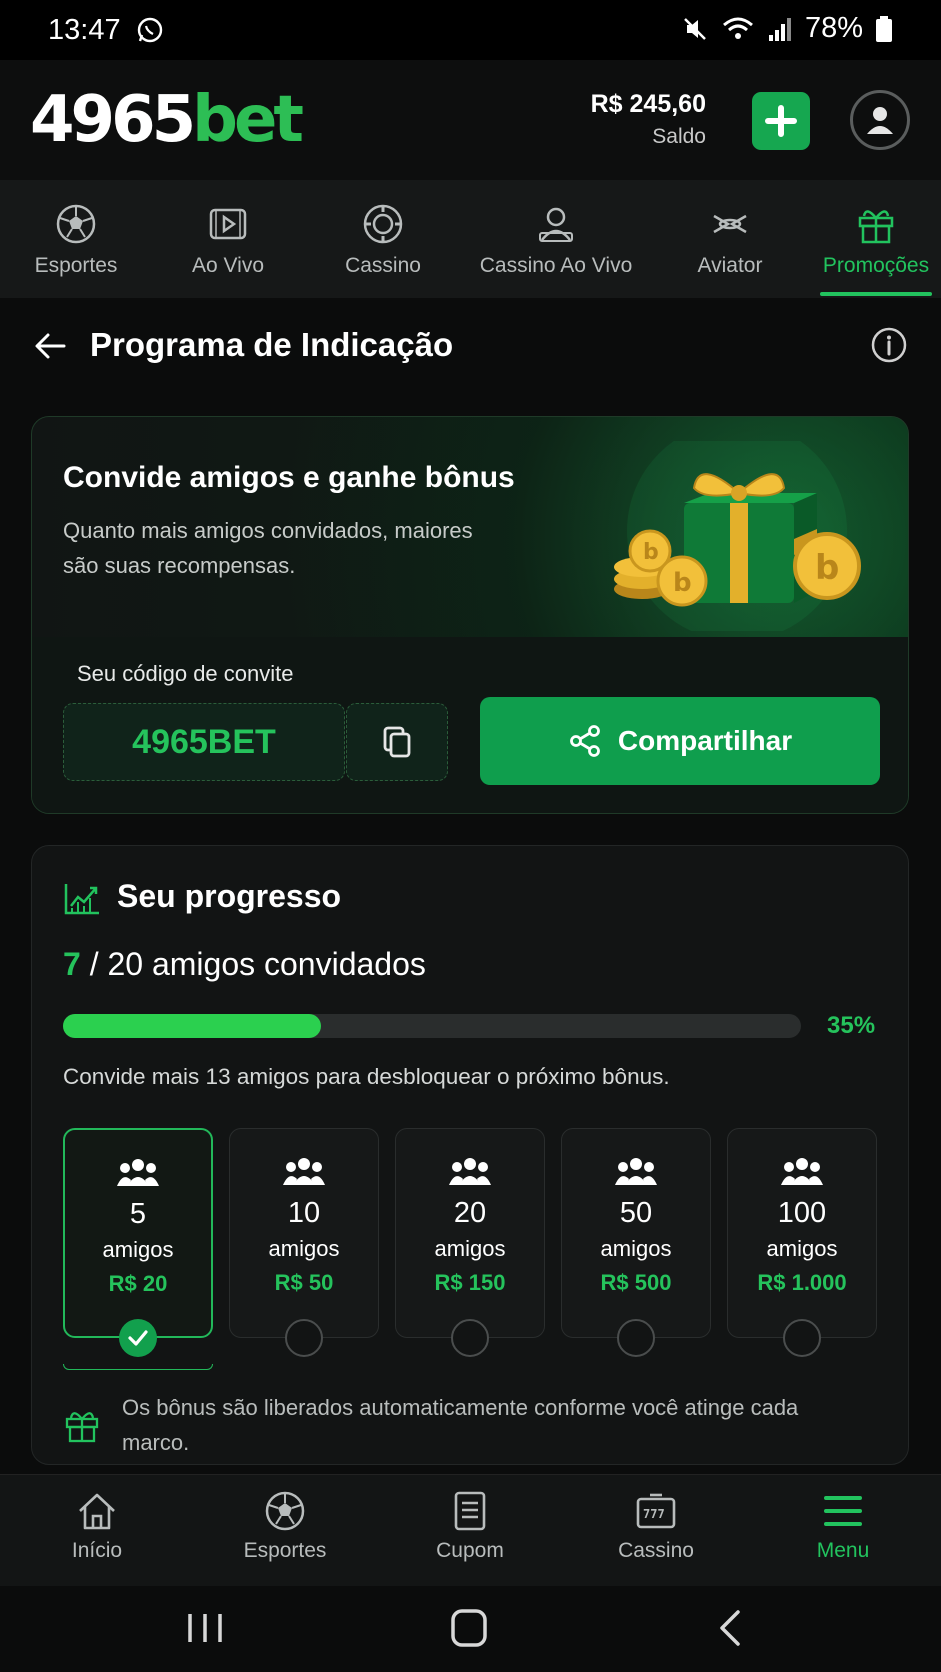 The width and height of the screenshot is (941, 1672). What do you see at coordinates (843, 1550) in the screenshot?
I see `tab-label: Menu` at bounding box center [843, 1550].